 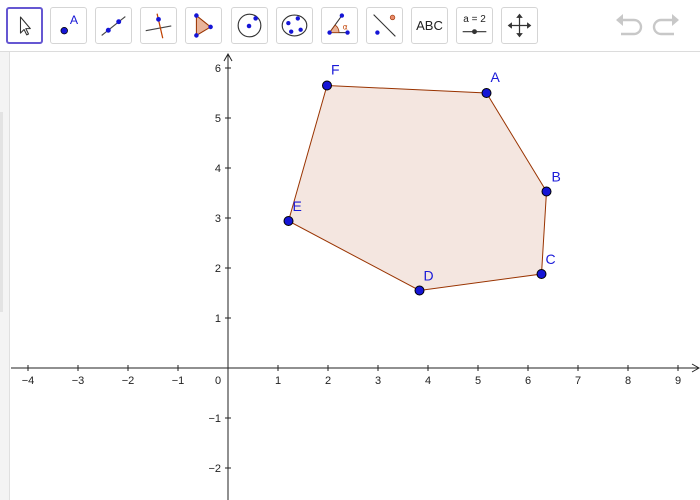 I want to click on polygon-icon, so click(x=203, y=25).